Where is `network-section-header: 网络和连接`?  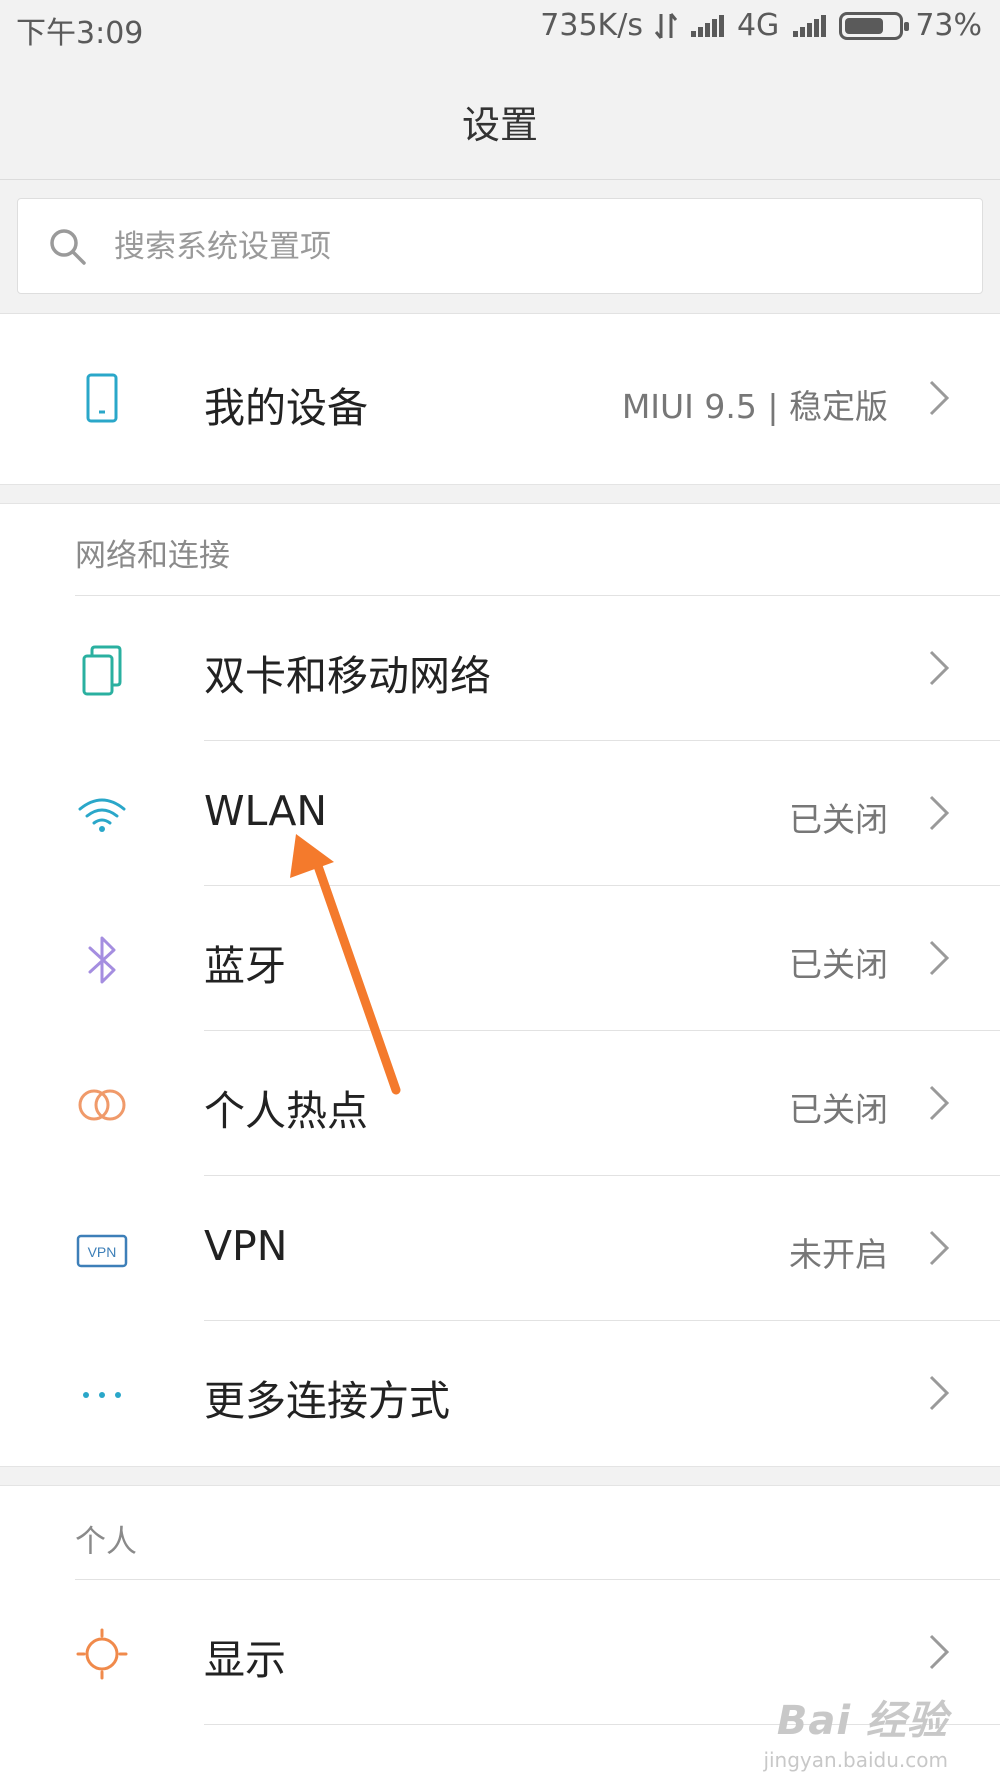 network-section-header: 网络和连接 is located at coordinates (500, 550).